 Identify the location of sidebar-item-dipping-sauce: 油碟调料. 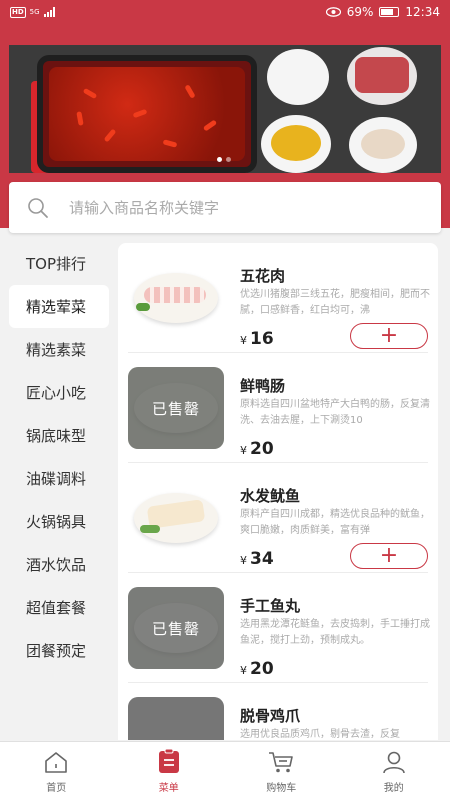
(59, 478).